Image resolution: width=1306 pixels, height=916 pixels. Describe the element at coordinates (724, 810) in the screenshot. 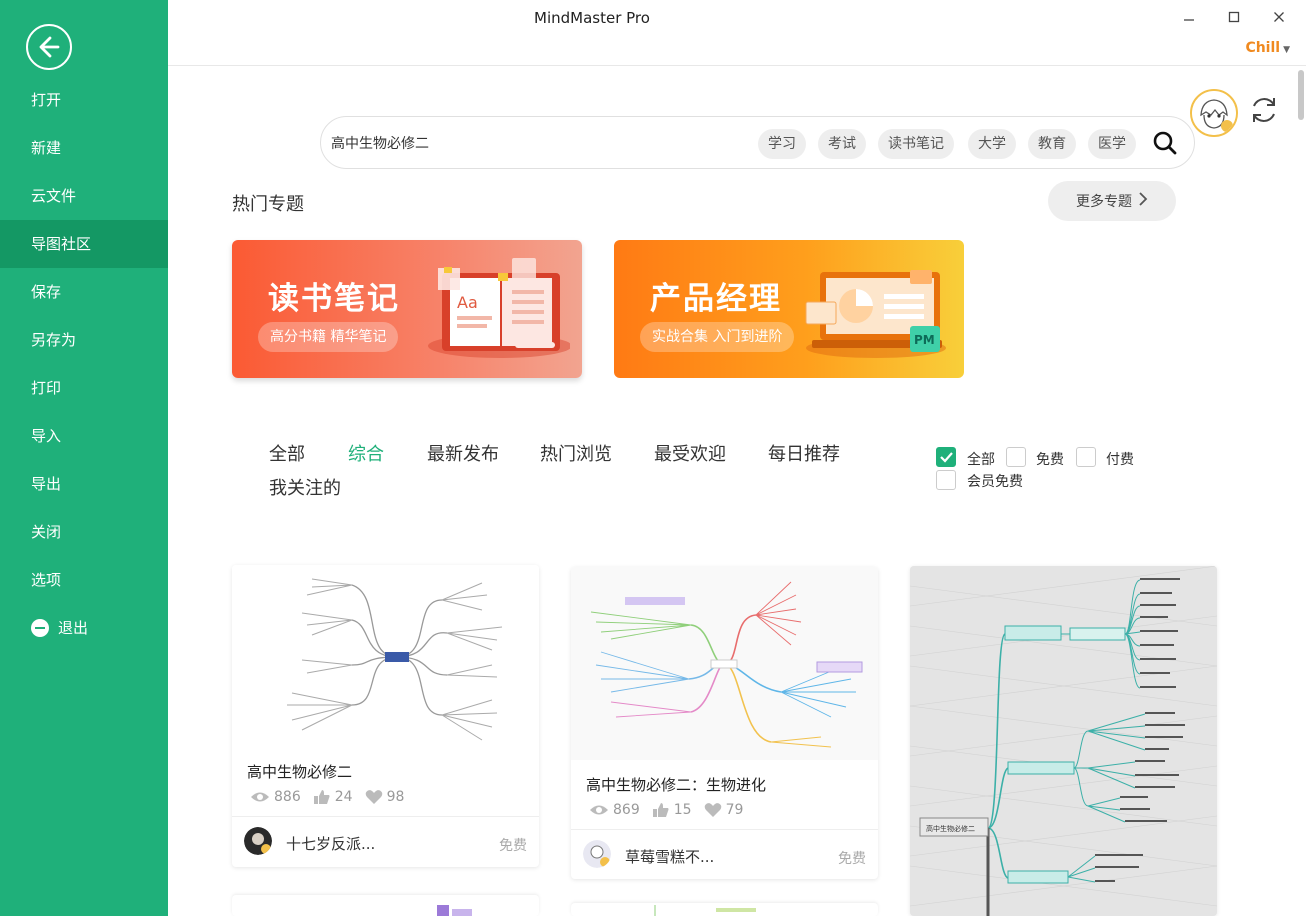

I see `favorites-stat: 79` at that location.